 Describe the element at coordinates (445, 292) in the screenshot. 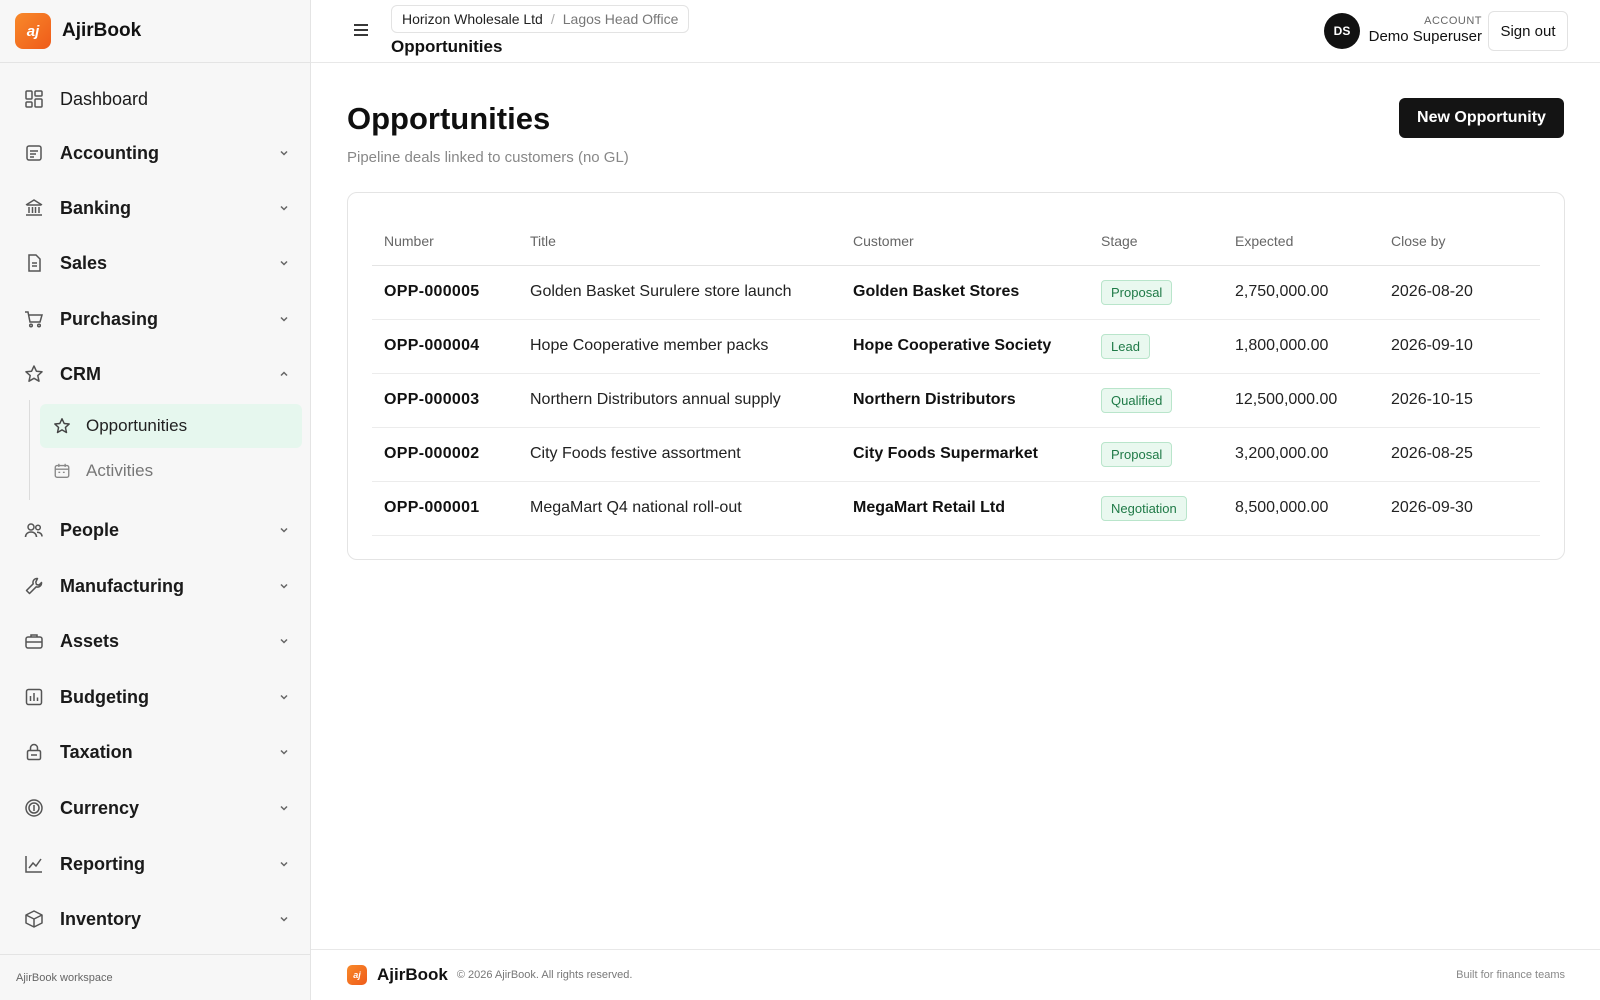

I see `cell-number: OPP-000005` at that location.